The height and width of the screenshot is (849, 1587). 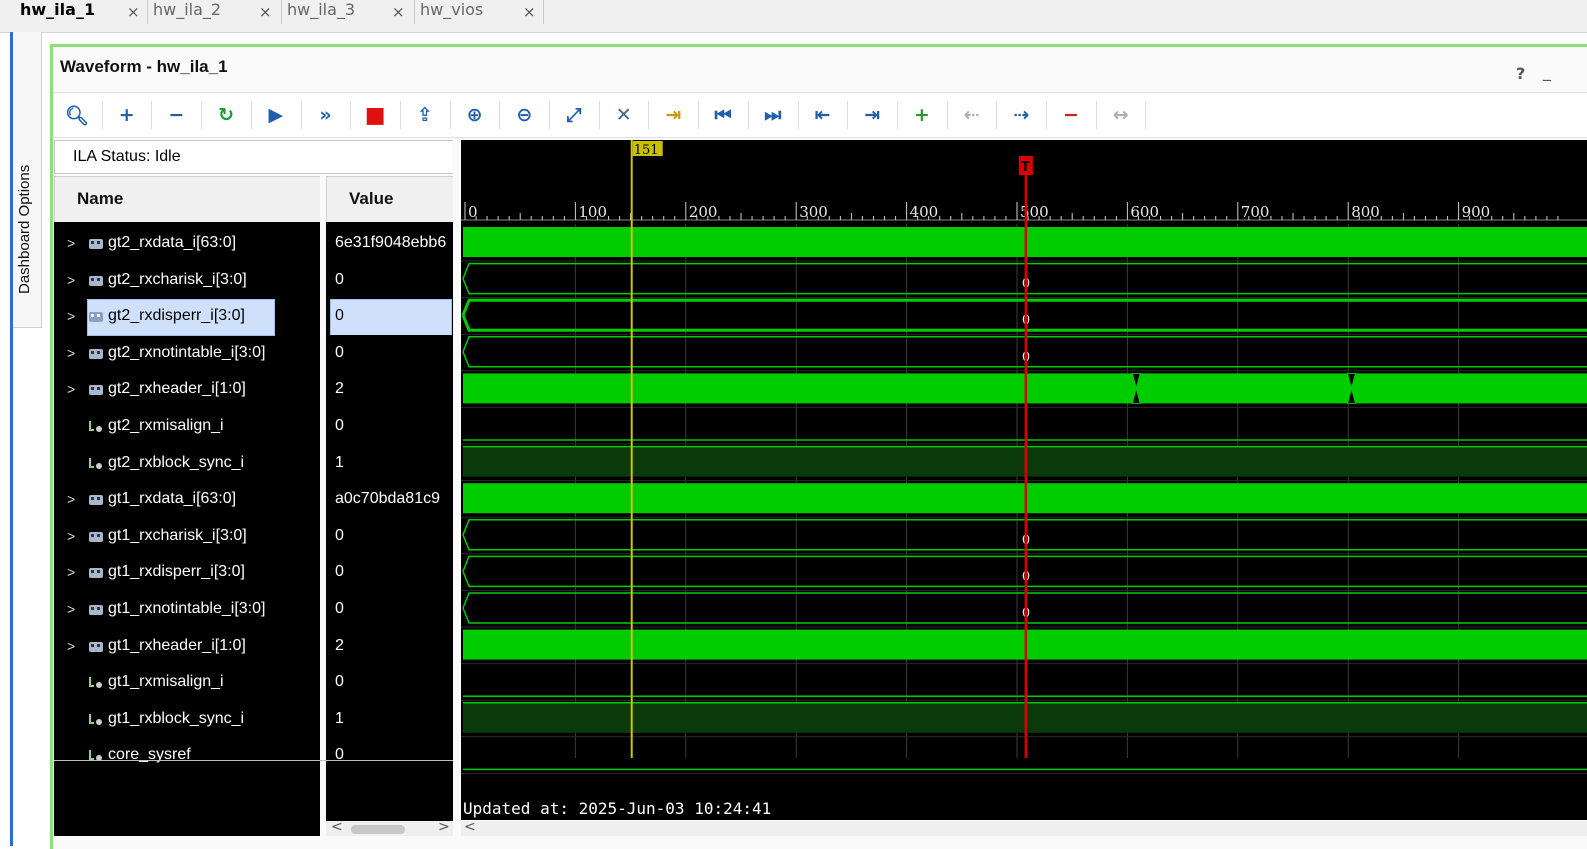 I want to click on signal-value-row: 6e31f9048ebb6, so click(x=389, y=244).